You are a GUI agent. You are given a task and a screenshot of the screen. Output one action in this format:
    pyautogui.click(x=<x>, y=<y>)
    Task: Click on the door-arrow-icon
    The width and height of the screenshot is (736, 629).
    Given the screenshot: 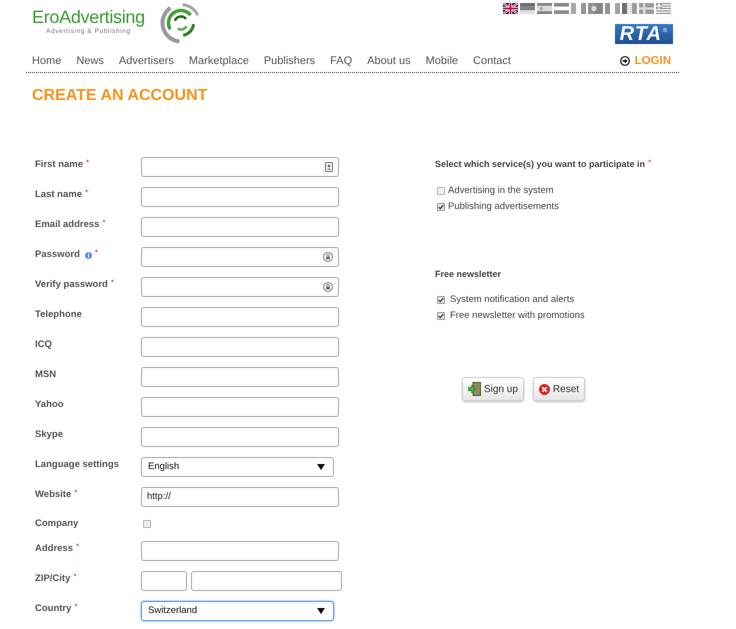 What is the action you would take?
    pyautogui.click(x=474, y=389)
    